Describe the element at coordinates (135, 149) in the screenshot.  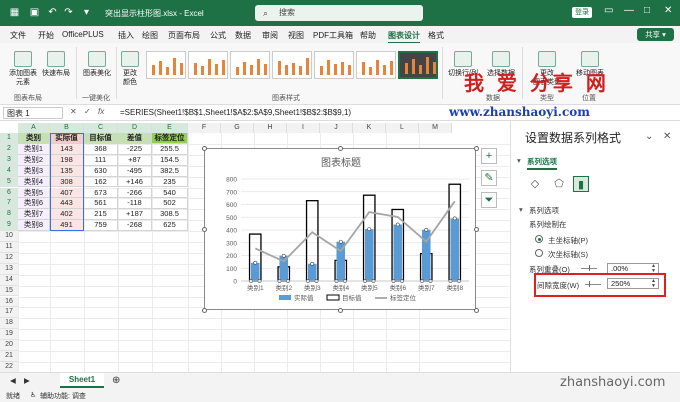
I see `data-cell: -225` at that location.